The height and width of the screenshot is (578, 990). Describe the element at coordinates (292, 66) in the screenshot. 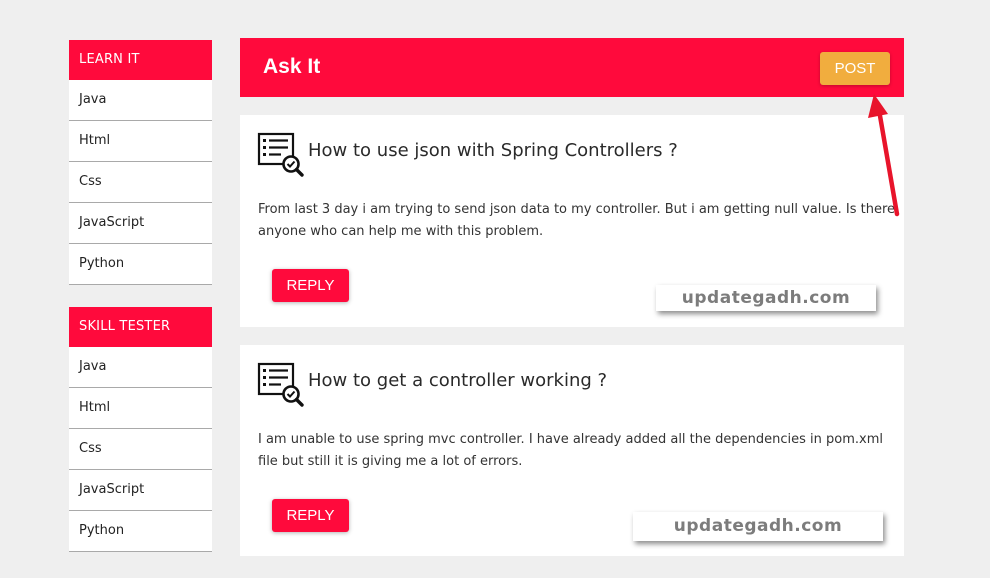

I see `page-title: Ask It` at that location.